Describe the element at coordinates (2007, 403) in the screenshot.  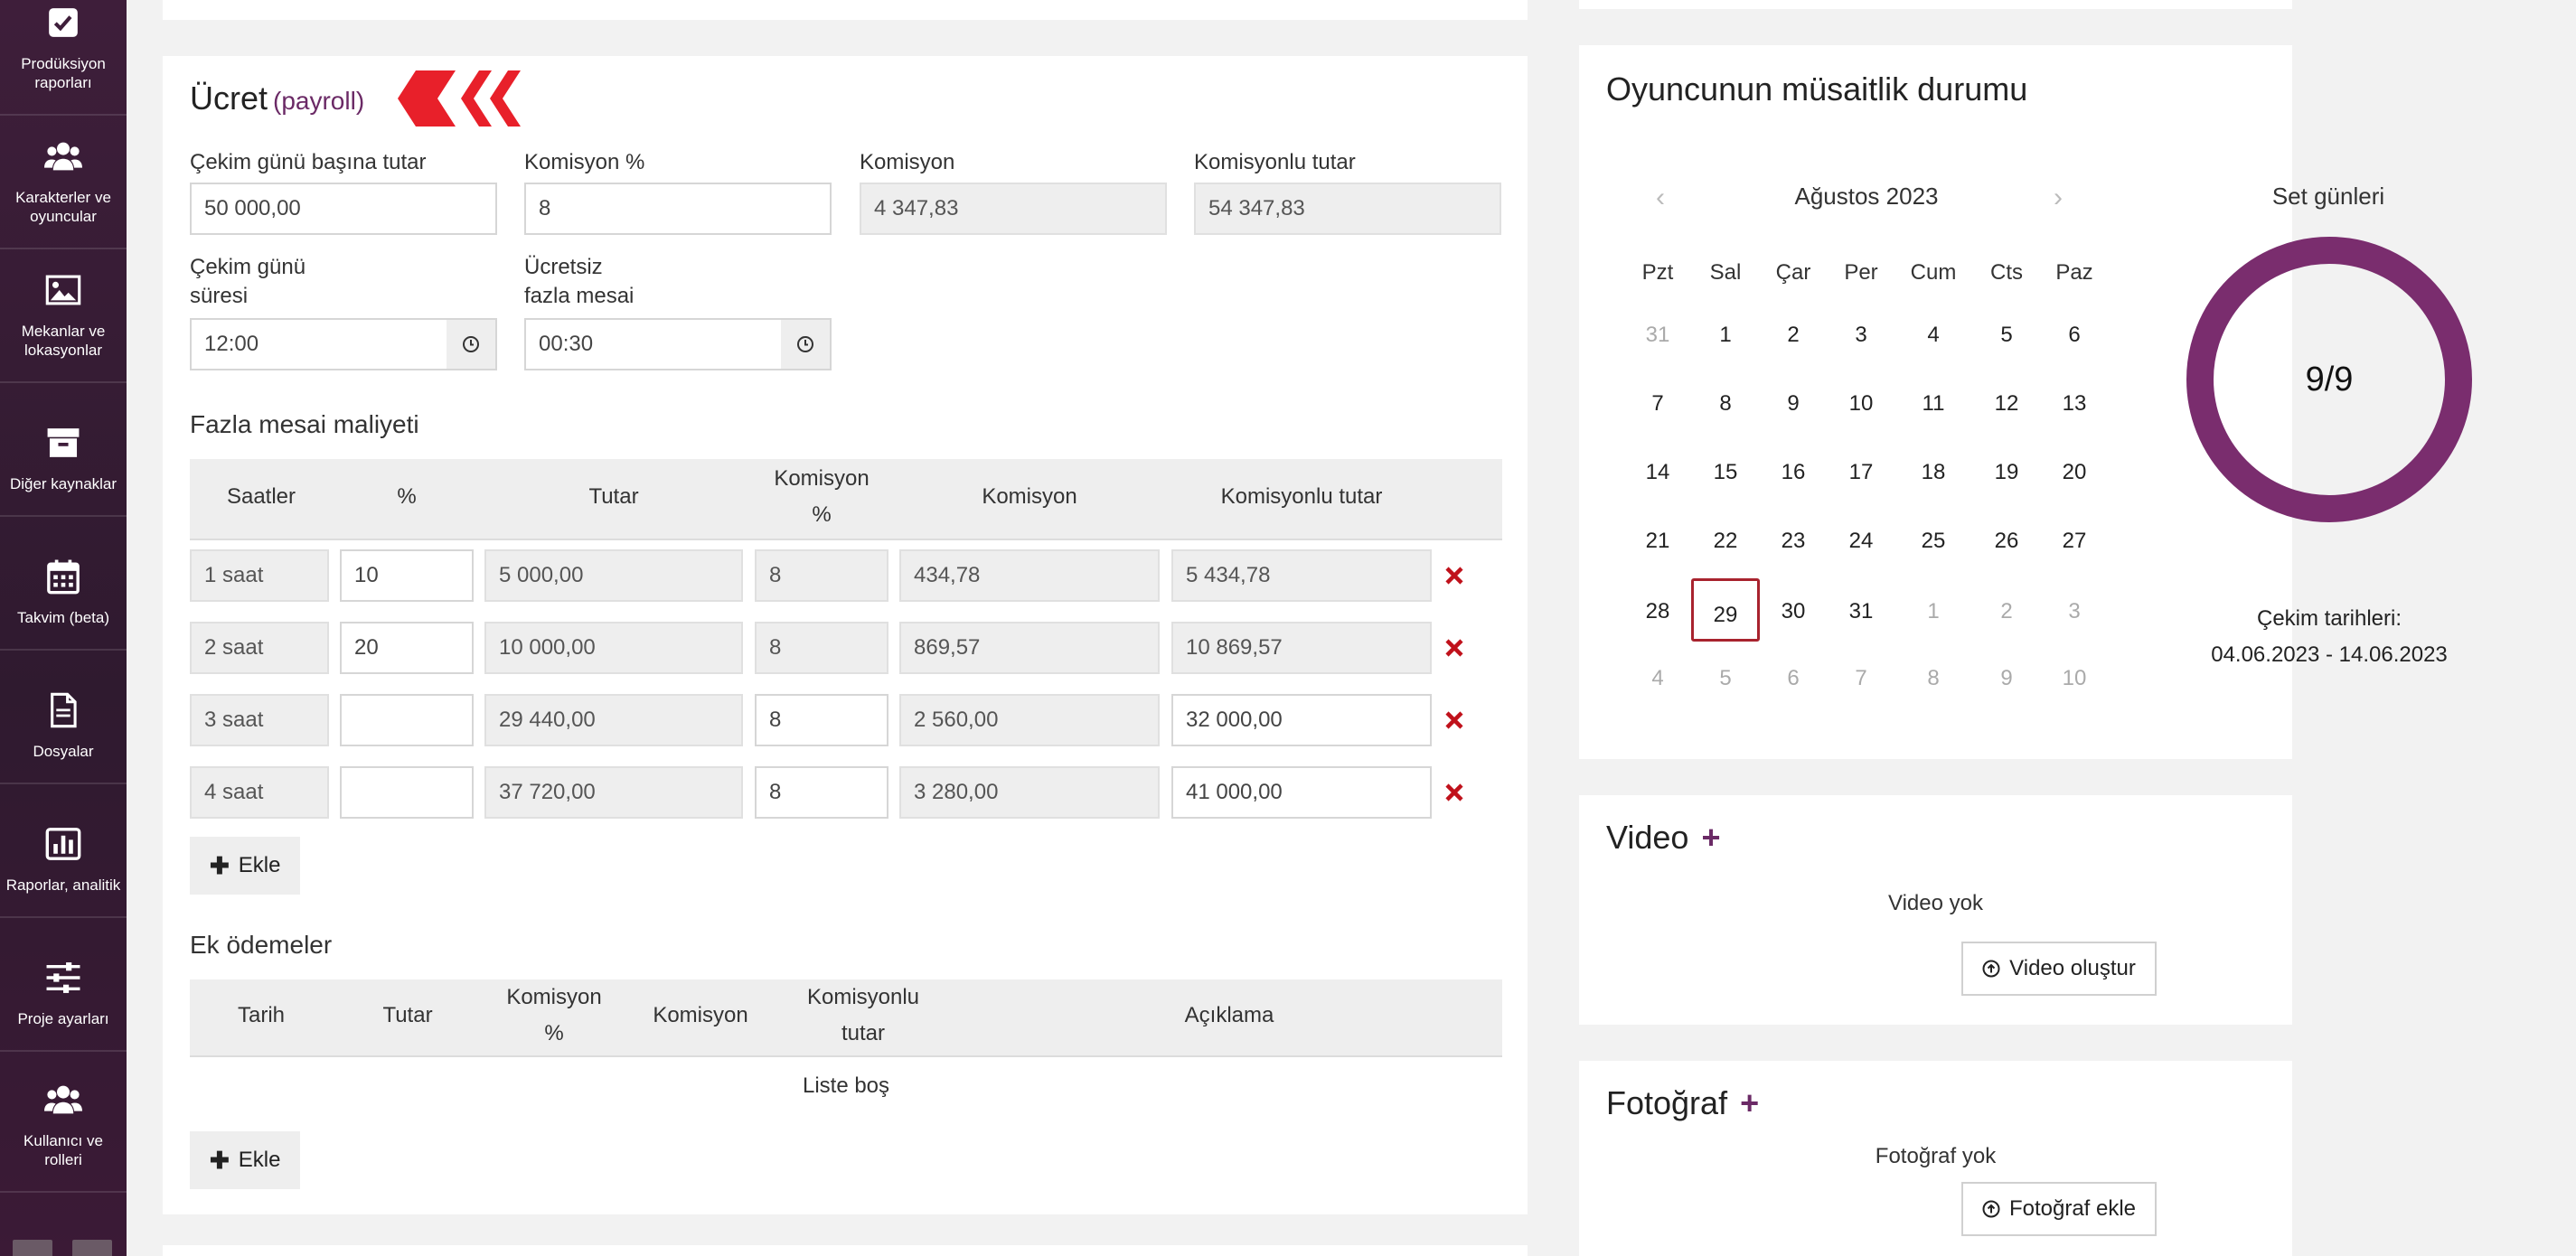
I see `calendar-day: 12` at that location.